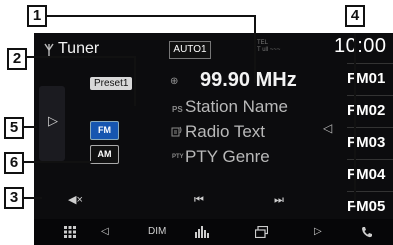 This screenshot has height=245, width=393. I want to click on chevron-left-icon: ◁, so click(327, 128).